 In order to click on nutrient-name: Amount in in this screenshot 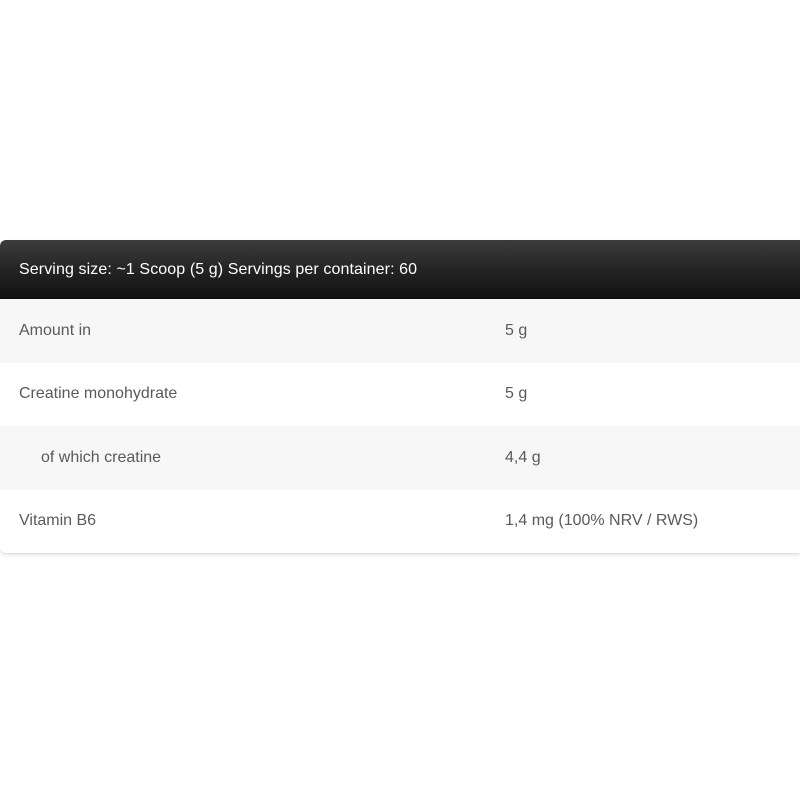, I will do `click(55, 330)`.